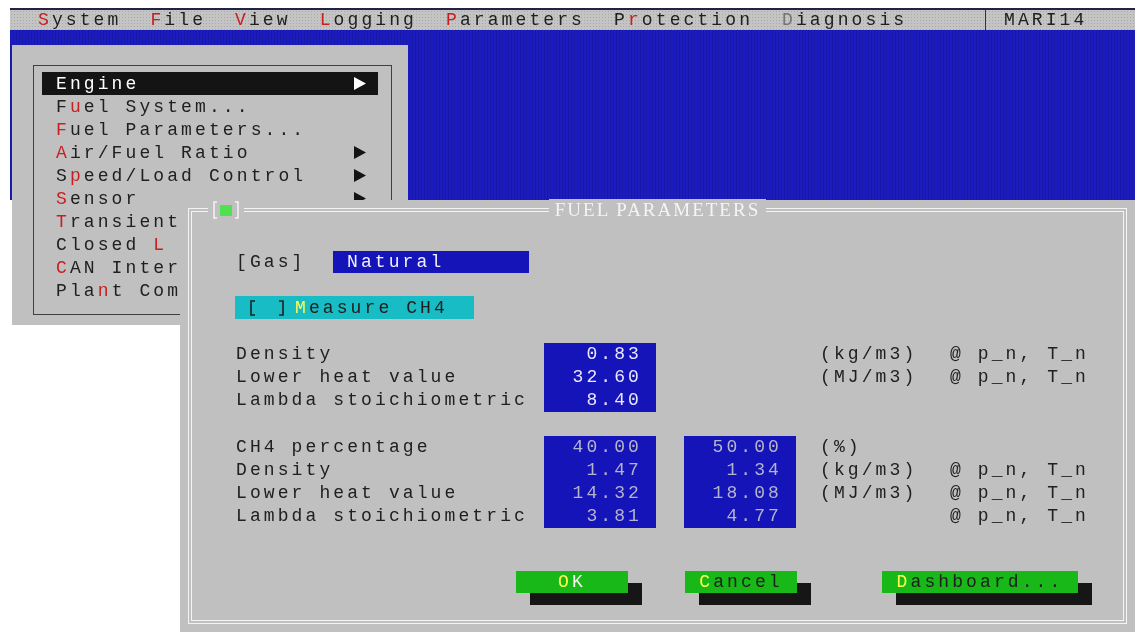 This screenshot has height=634, width=1135. I want to click on gas-label: [Gas], so click(271, 261).